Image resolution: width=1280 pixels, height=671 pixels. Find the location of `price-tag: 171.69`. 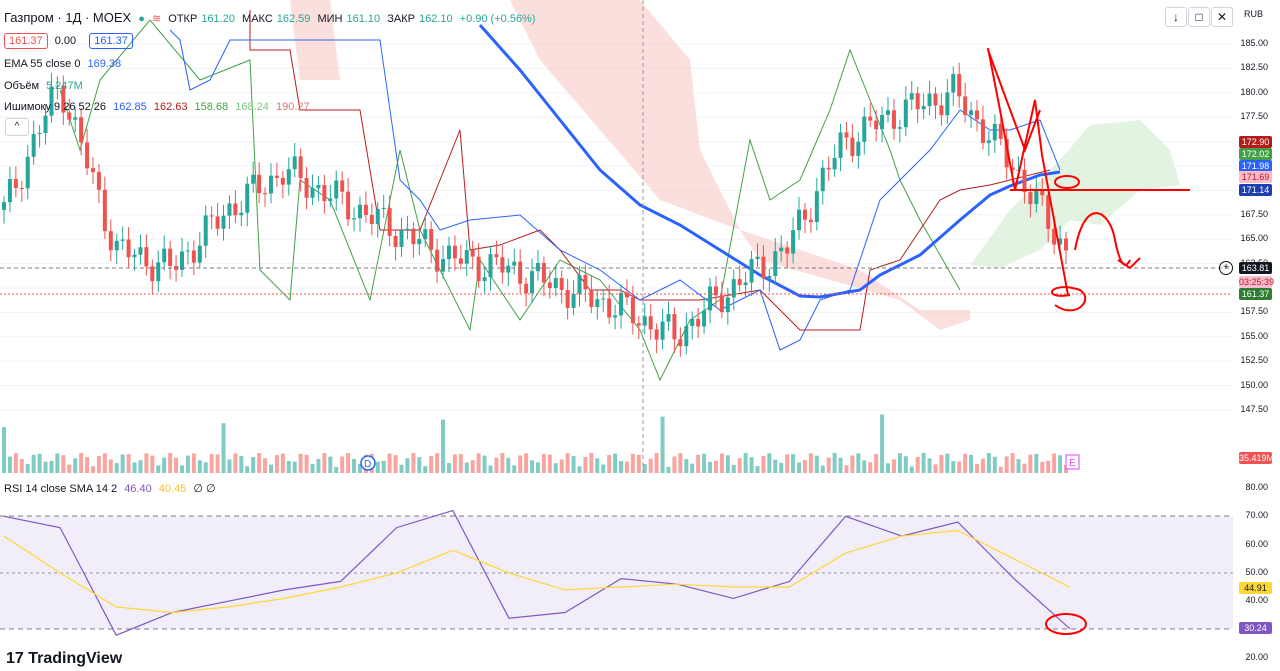

price-tag: 171.69 is located at coordinates (1255, 177).